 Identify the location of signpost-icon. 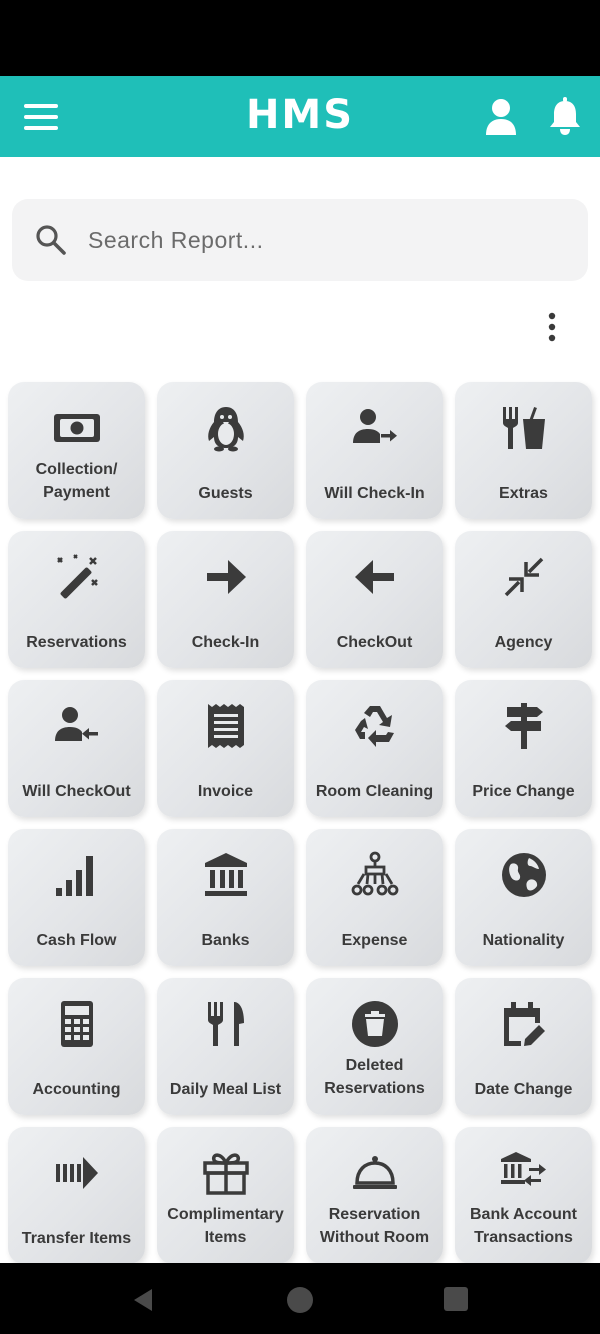
(523, 726).